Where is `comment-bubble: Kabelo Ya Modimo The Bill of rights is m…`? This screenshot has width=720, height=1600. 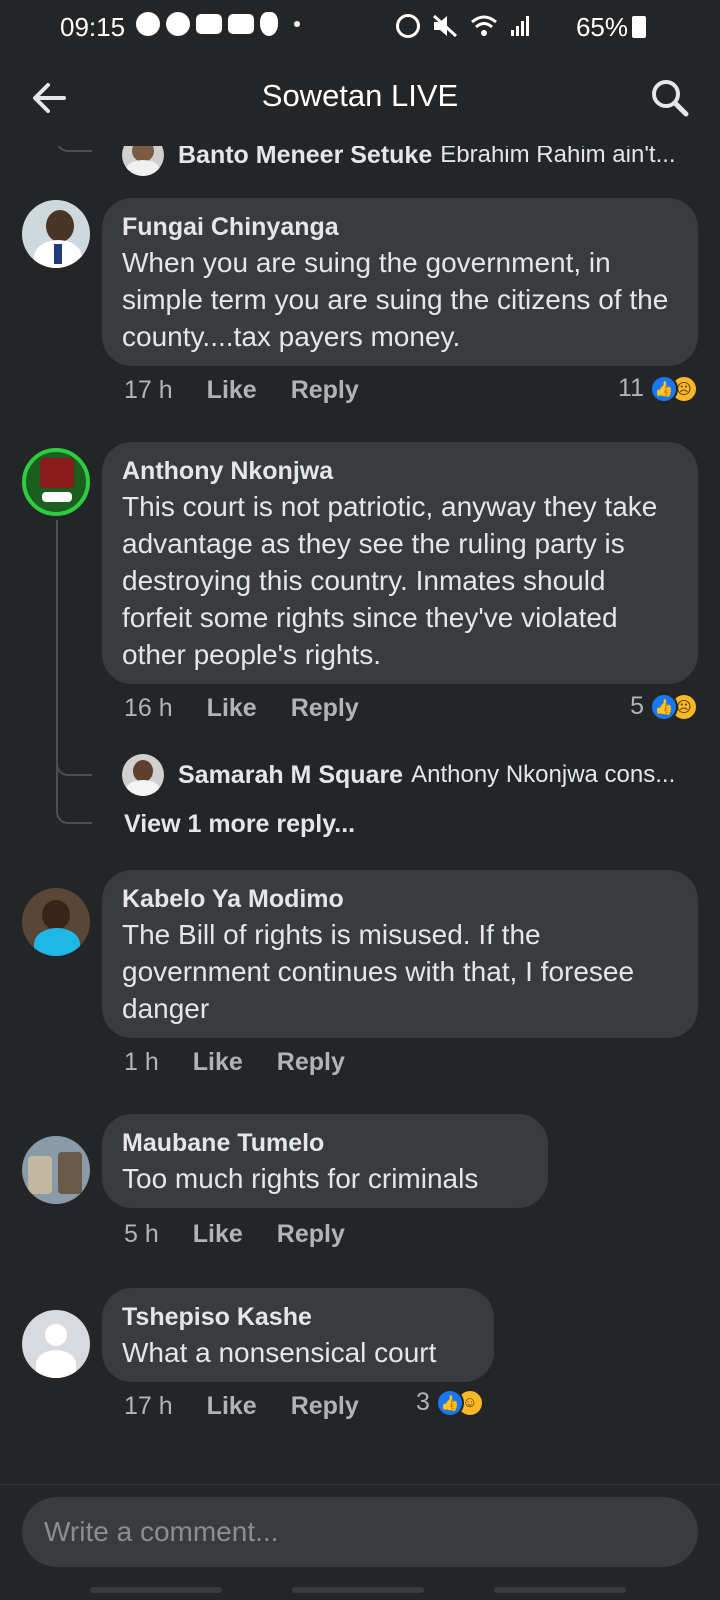 comment-bubble: Kabelo Ya Modimo The Bill of rights is m… is located at coordinates (400, 954).